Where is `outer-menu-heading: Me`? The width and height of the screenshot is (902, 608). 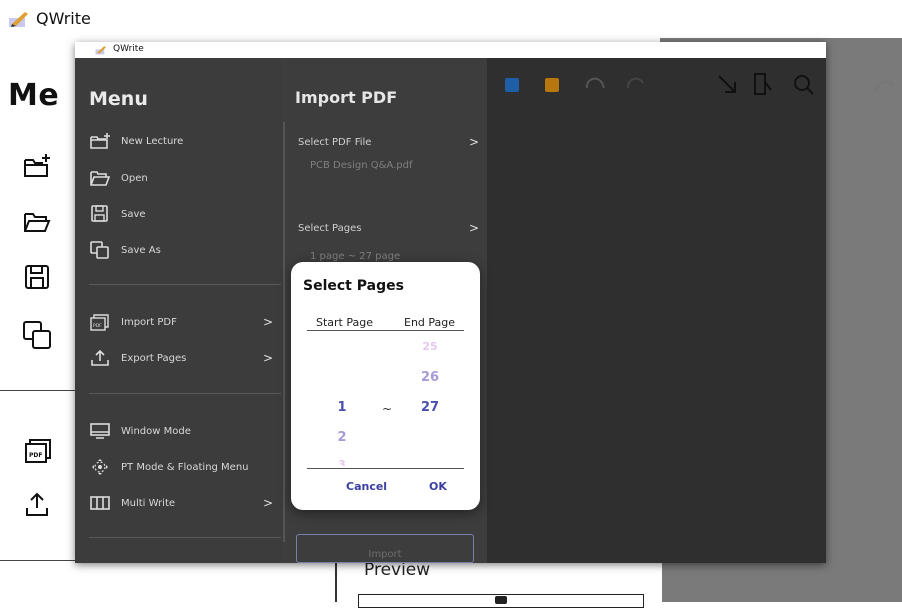 outer-menu-heading: Me is located at coordinates (34, 95).